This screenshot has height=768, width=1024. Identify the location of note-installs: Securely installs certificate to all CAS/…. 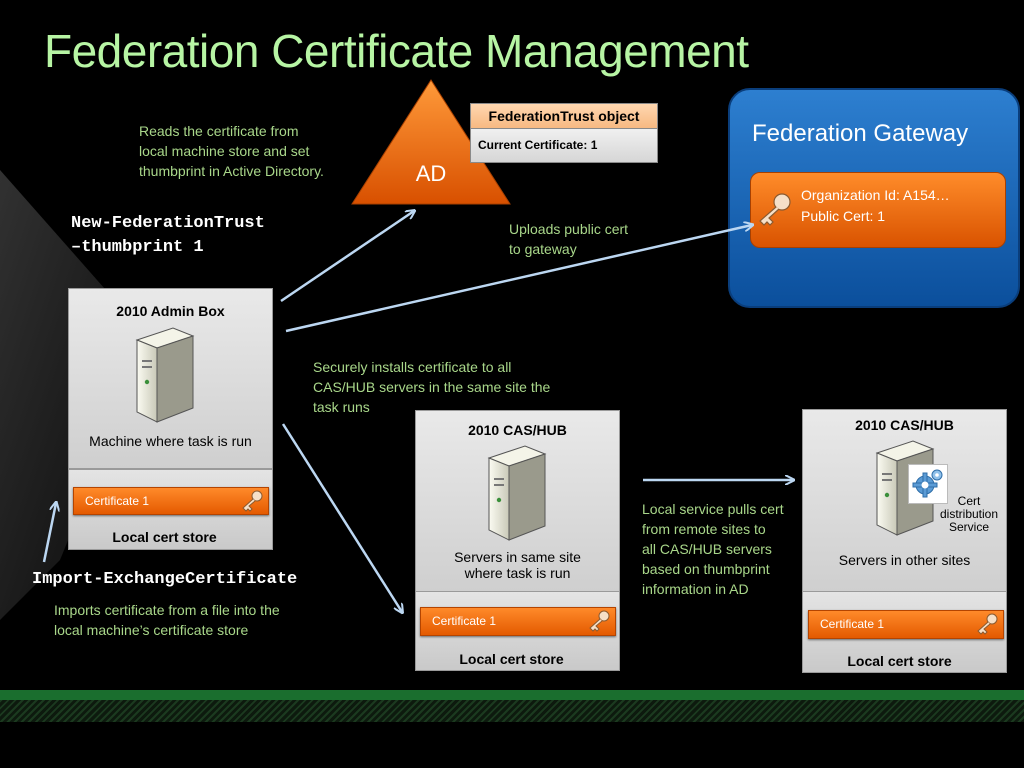
(432, 387).